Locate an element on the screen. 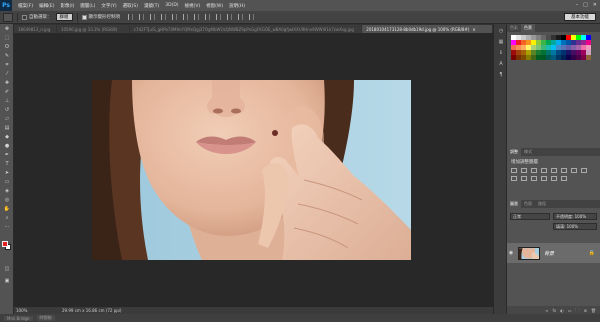  tab-document-1: 18649813_n.jpg is located at coordinates (35, 29).